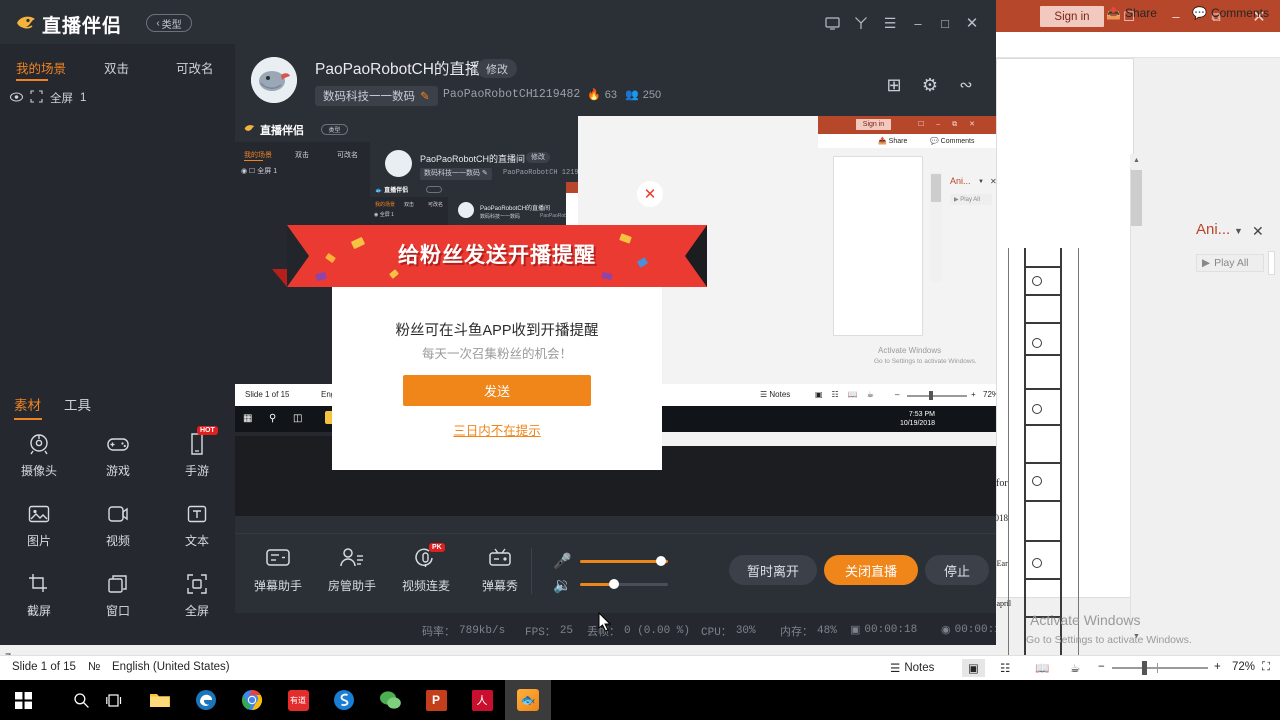  I want to click on spell-check-icon: №, so click(94, 667).